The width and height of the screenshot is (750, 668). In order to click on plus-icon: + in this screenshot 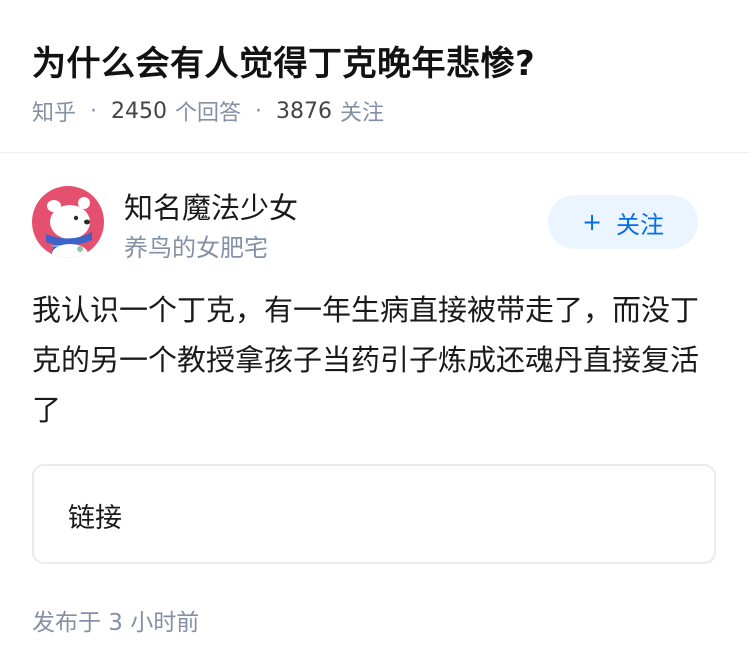, I will do `click(592, 222)`.